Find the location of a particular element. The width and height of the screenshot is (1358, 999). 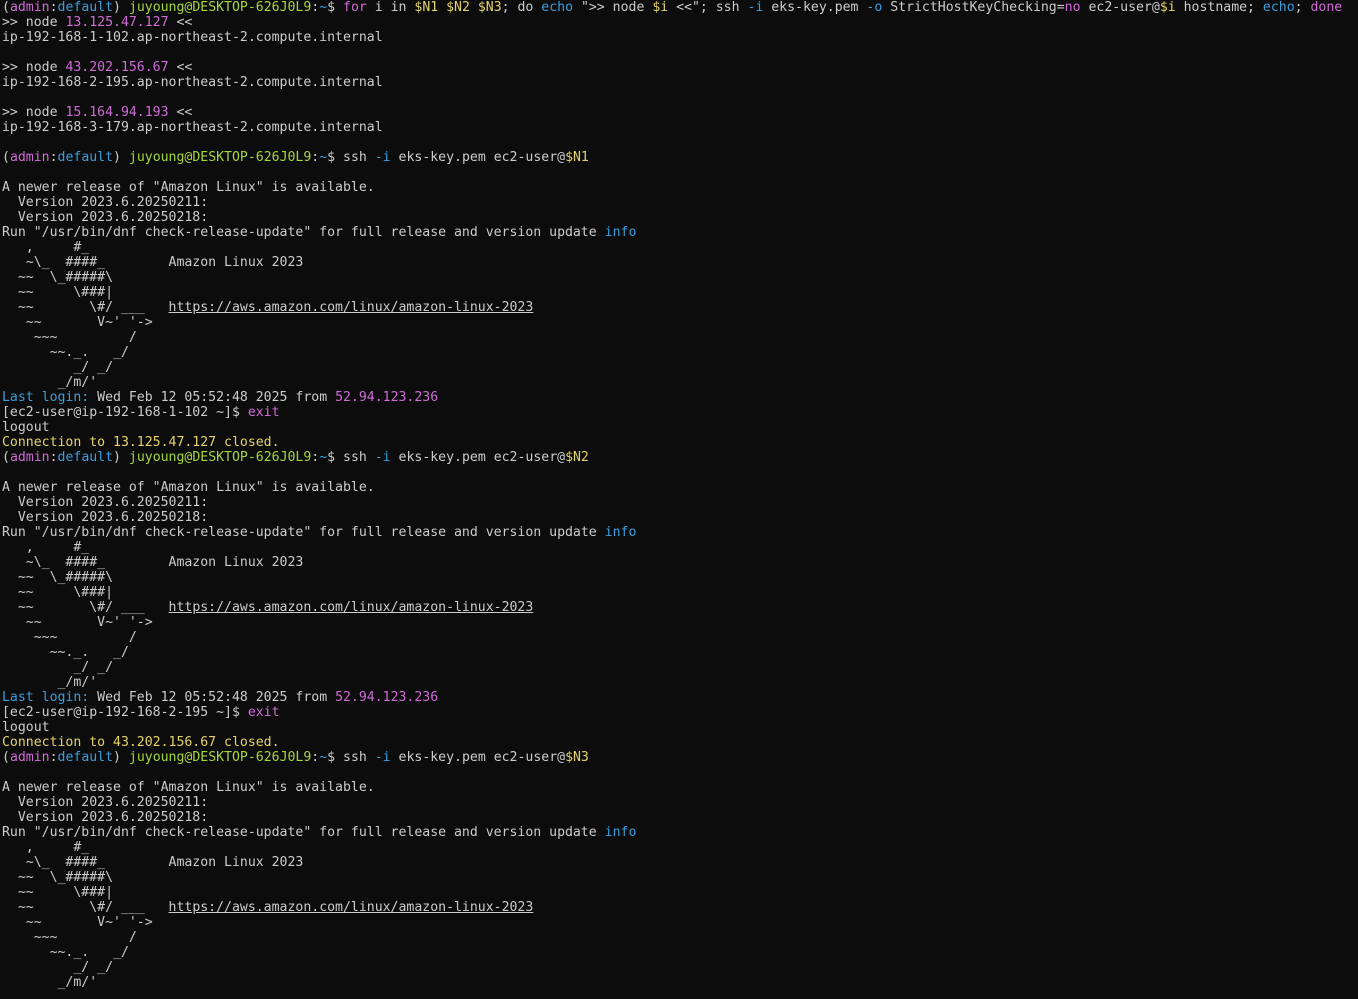

terminal-line: >> node 15.164.94.193 << is located at coordinates (680, 112).